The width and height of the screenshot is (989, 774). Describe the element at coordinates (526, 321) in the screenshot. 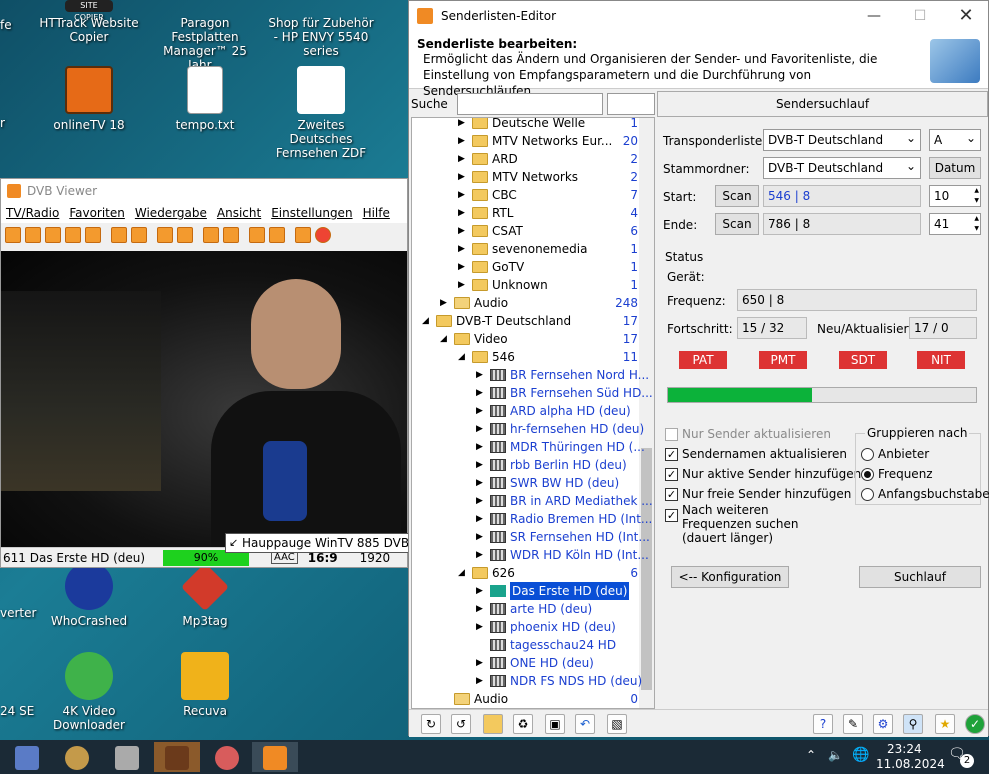

I see `tree-folder-row: ◢ DVB-T Deutschland 17` at that location.